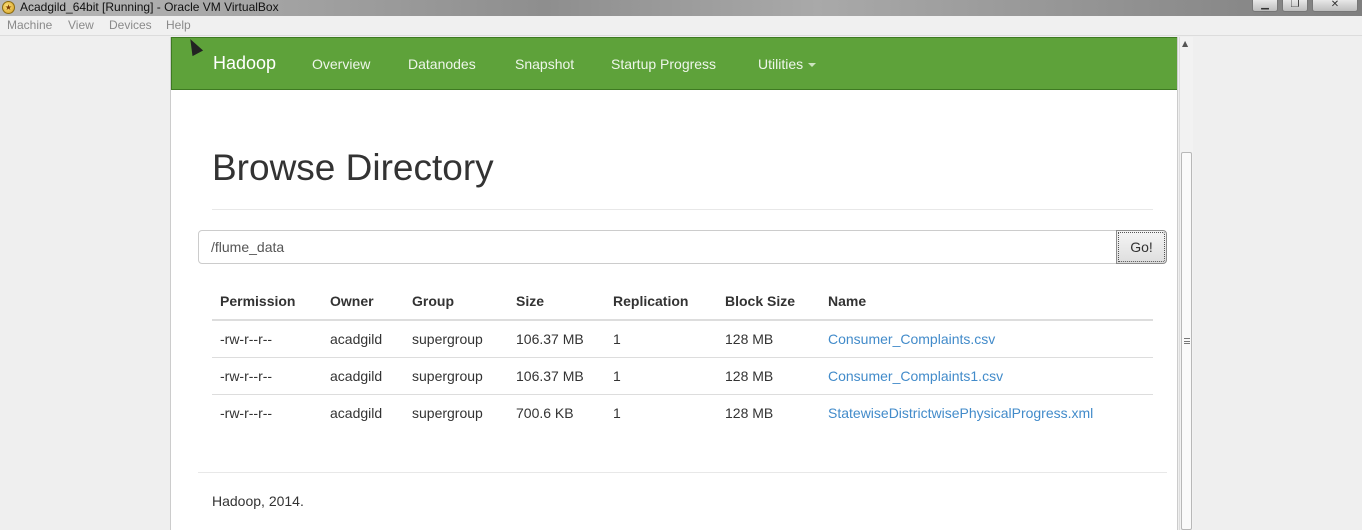  What do you see at coordinates (681, 26) in the screenshot?
I see `menubar: Machine View Devices Help` at bounding box center [681, 26].